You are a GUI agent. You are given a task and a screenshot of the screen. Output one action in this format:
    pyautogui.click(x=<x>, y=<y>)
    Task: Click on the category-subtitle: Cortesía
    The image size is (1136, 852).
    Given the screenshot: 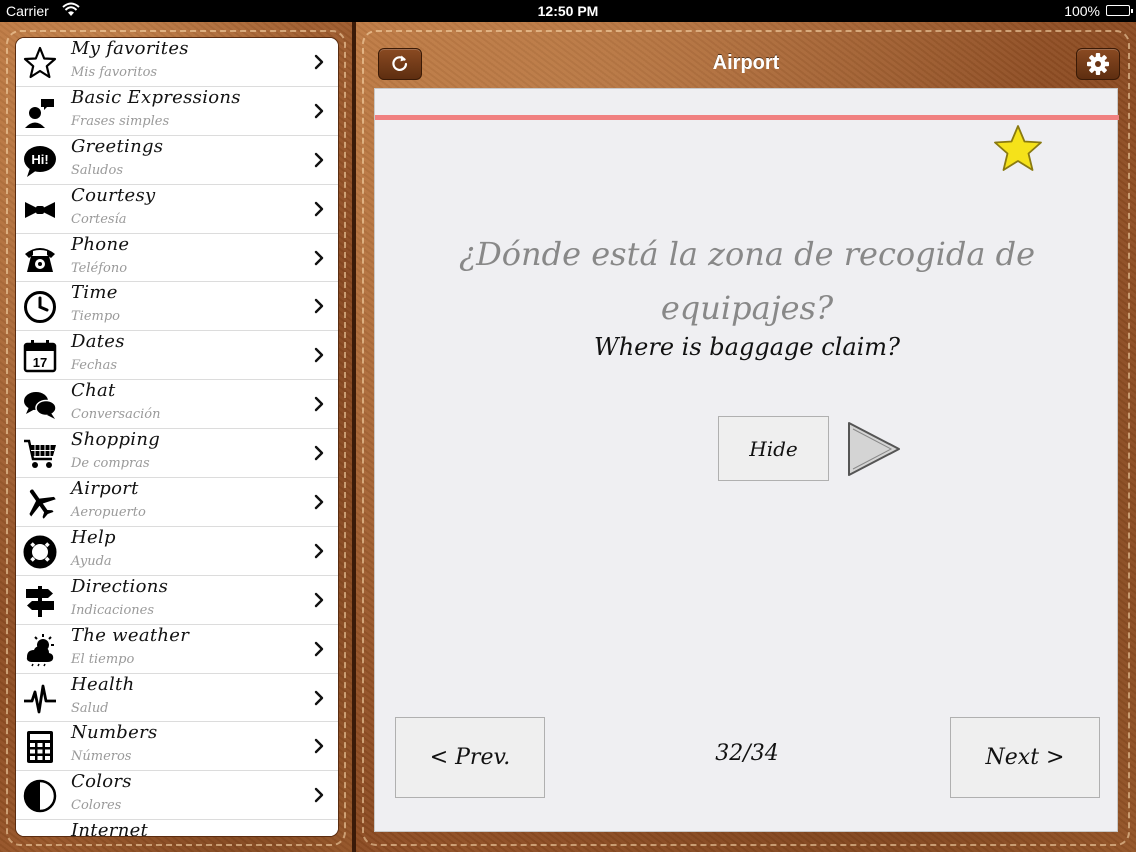 What is the action you would take?
    pyautogui.click(x=99, y=219)
    